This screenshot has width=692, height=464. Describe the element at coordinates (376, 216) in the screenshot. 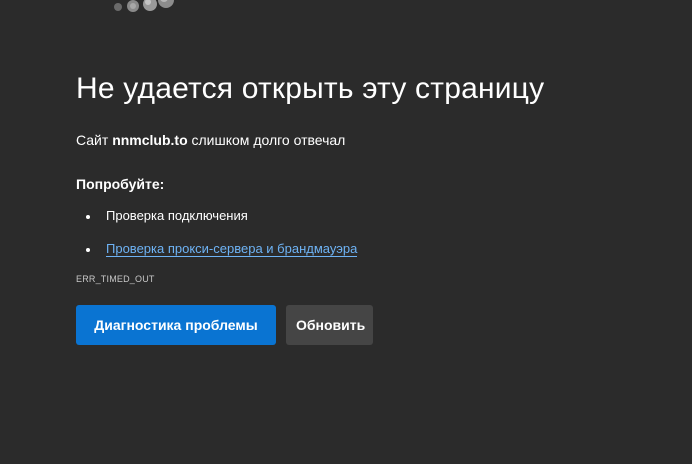

I see `list-item: Проверка подключения` at that location.